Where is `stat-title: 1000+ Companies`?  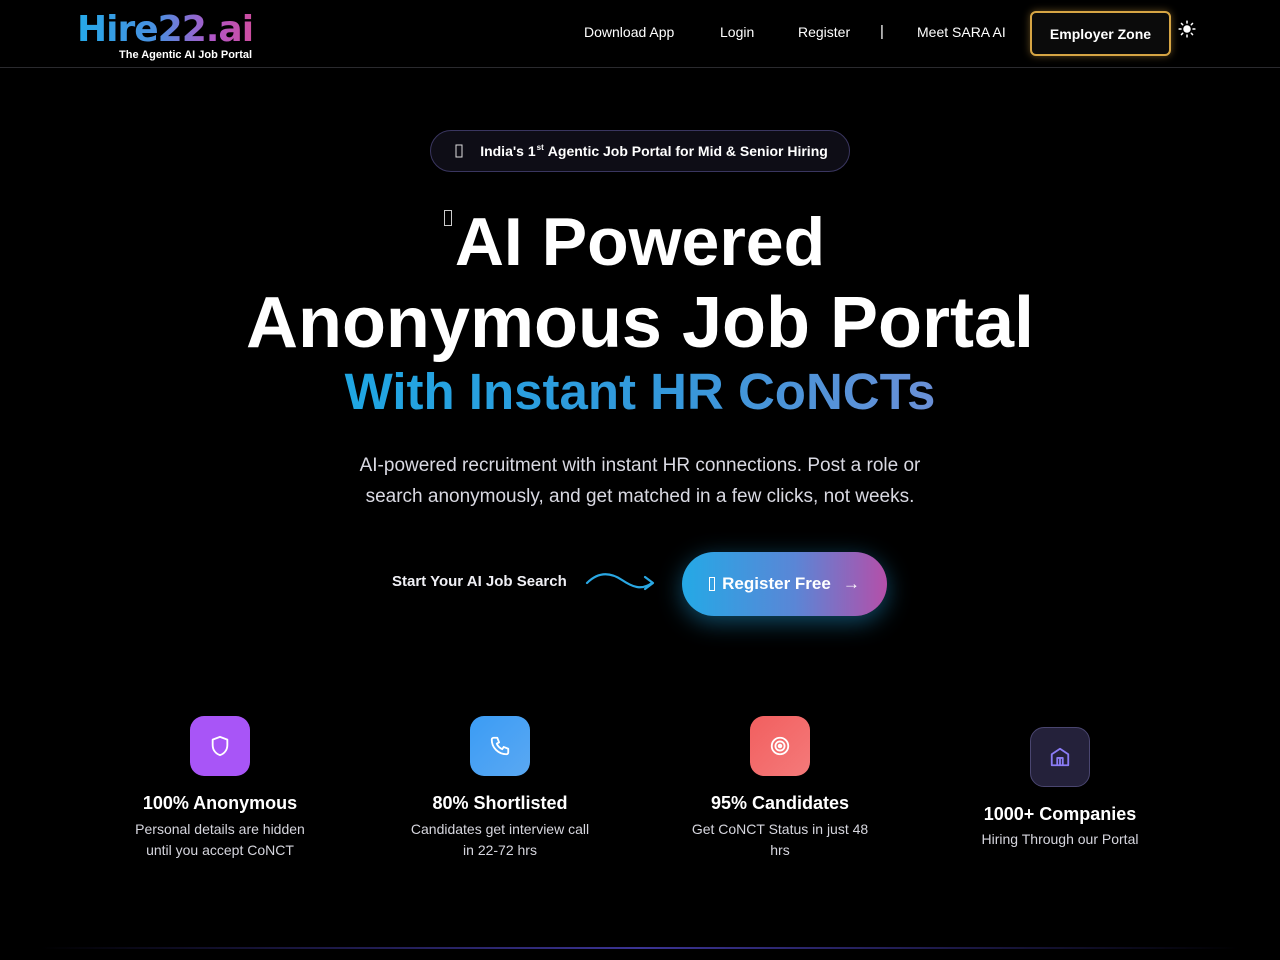
stat-title: 1000+ Companies is located at coordinates (1060, 814).